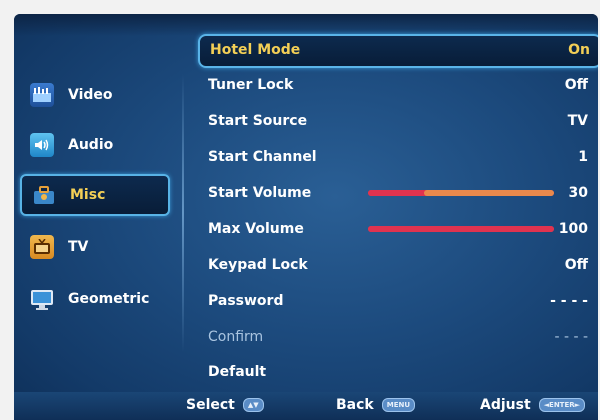  I want to click on video-icon, so click(42, 95).